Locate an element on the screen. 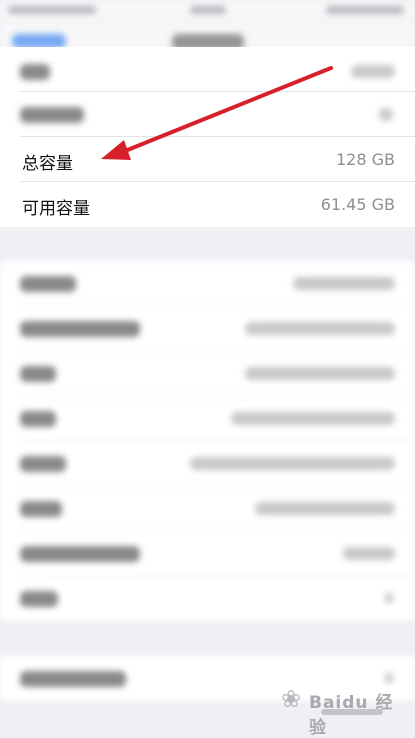 The width and height of the screenshot is (415, 738). total-capacity-label: 总容量 is located at coordinates (47, 164).